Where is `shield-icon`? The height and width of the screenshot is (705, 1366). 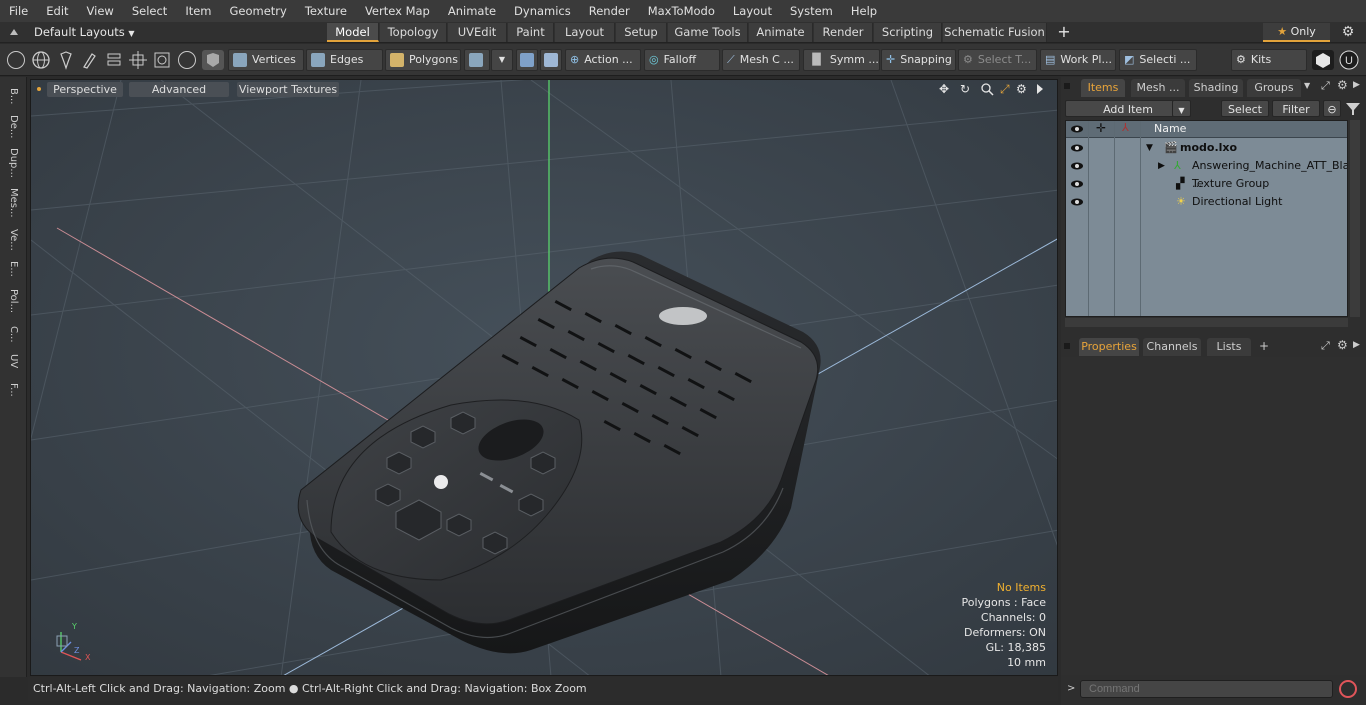 shield-icon is located at coordinates (213, 60).